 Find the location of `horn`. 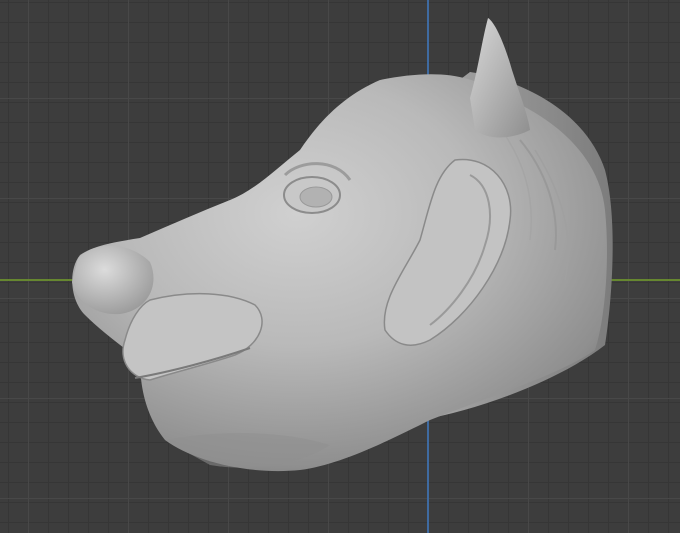

horn is located at coordinates (500, 78).